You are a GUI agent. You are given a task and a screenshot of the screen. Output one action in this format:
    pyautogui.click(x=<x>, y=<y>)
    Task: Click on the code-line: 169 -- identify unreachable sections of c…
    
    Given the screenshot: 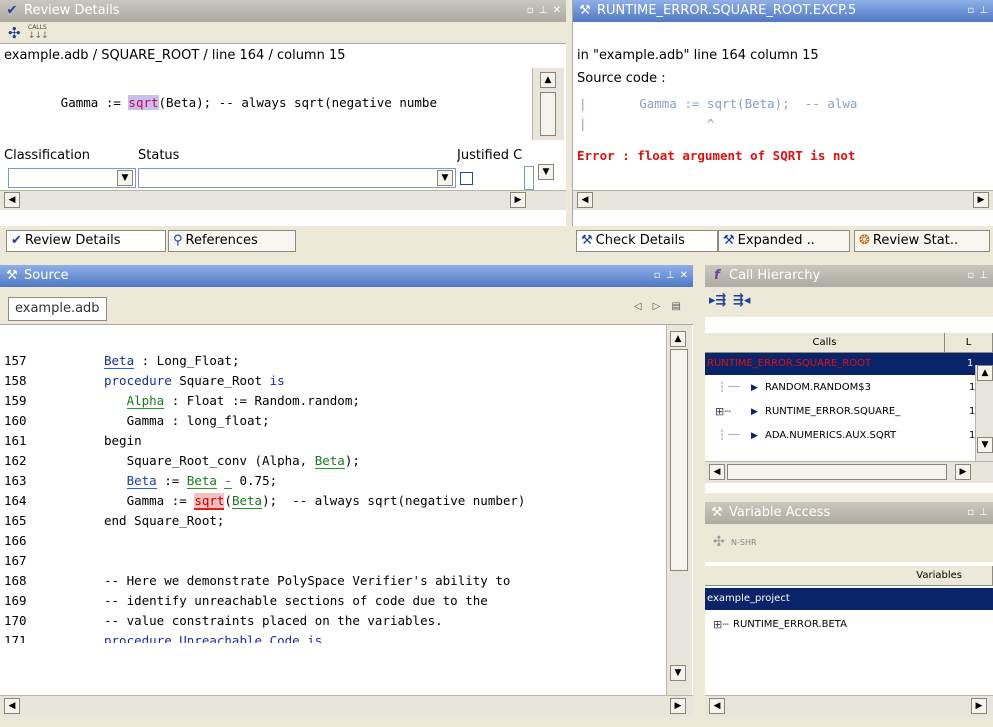 What is the action you would take?
    pyautogui.click(x=246, y=600)
    